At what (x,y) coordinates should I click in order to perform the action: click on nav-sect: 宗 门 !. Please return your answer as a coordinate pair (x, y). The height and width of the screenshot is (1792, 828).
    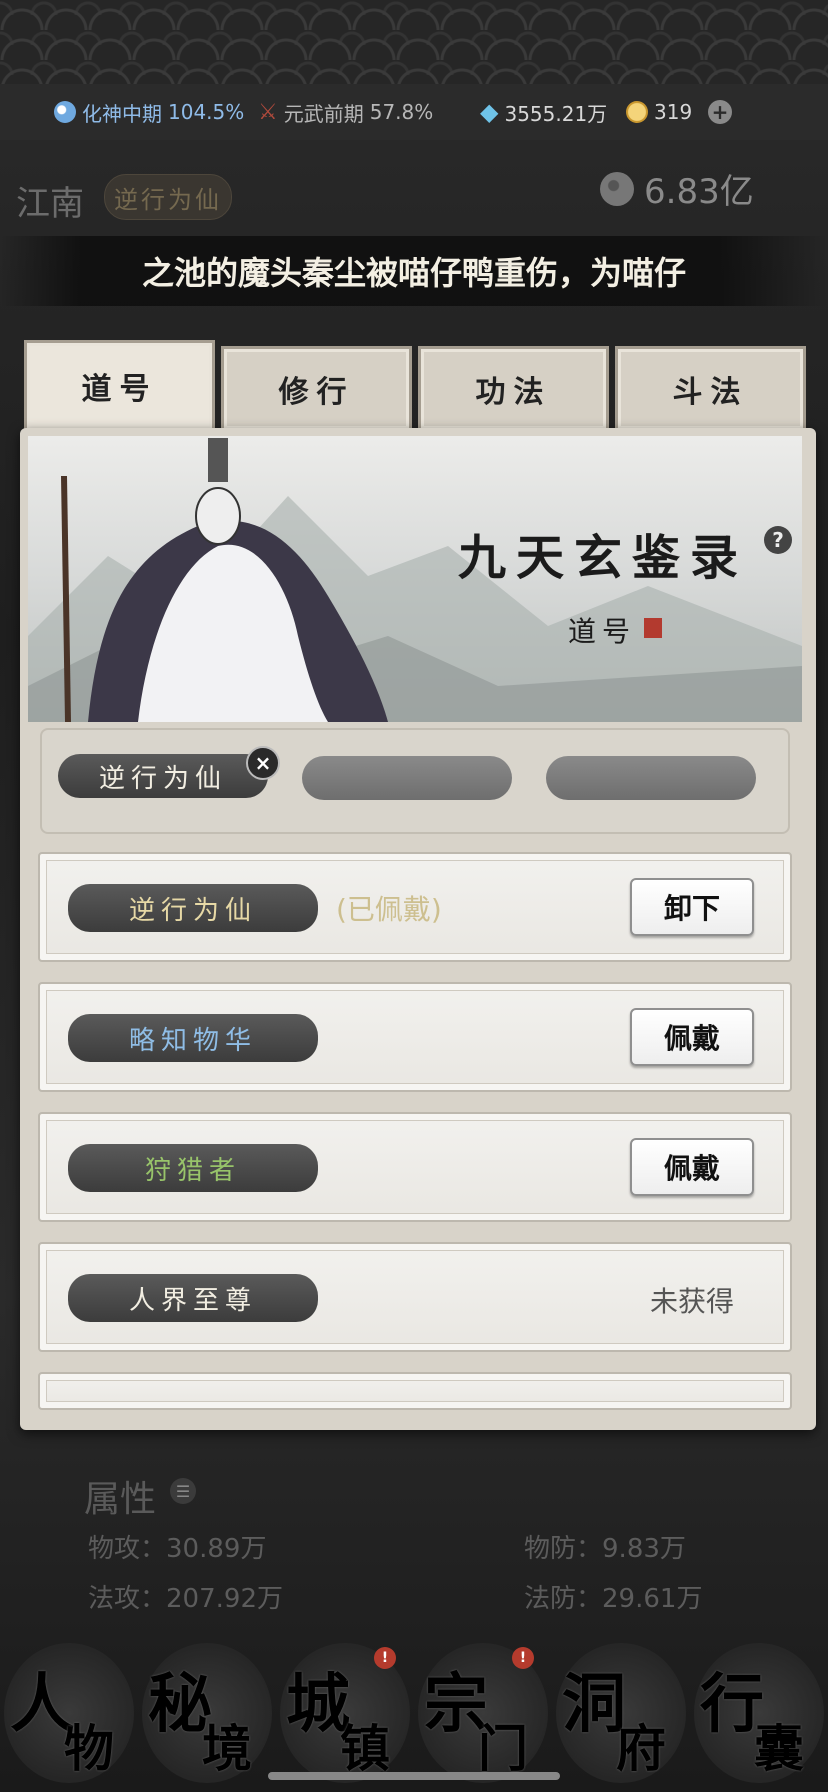
    Looking at the image, I should click on (483, 1713).